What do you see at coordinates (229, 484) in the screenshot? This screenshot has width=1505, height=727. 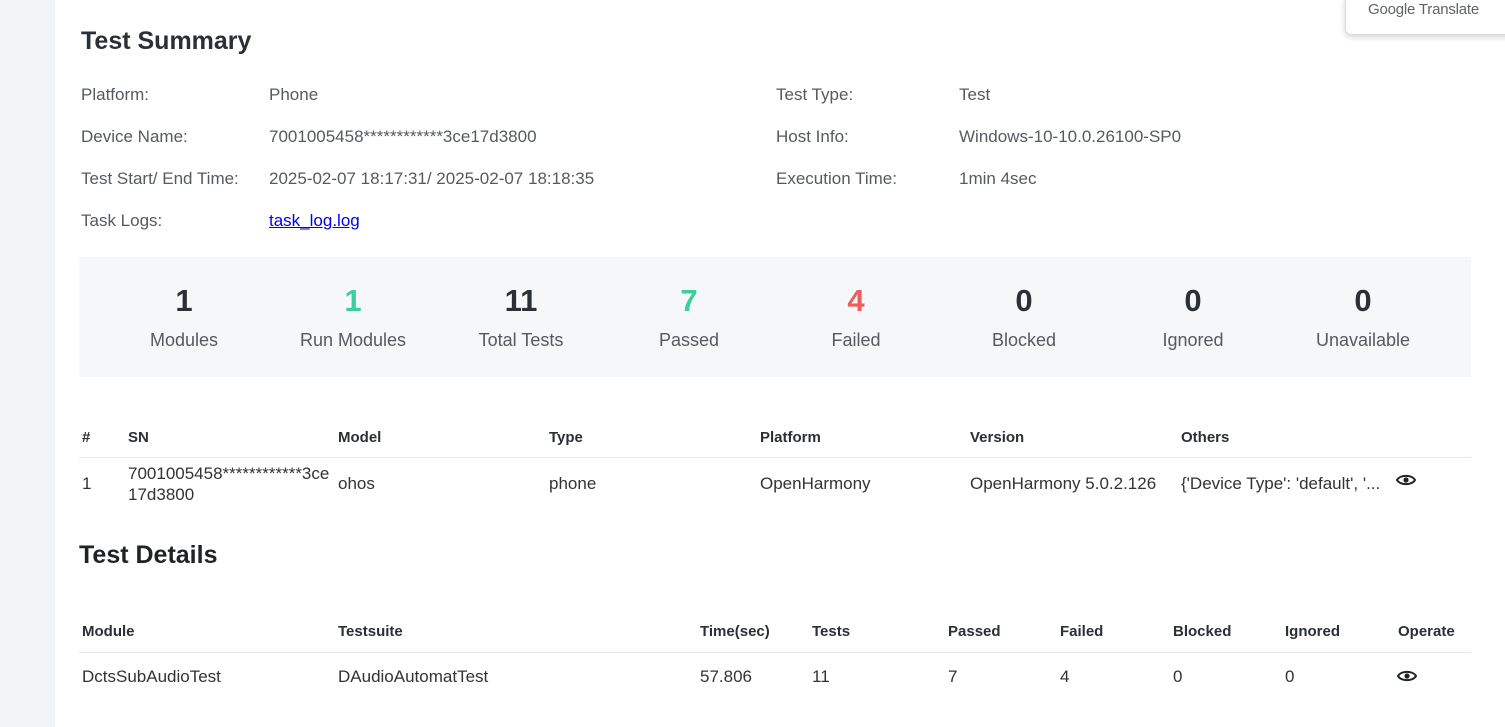 I see `device-sn: 7001005458************3ce17d3800` at bounding box center [229, 484].